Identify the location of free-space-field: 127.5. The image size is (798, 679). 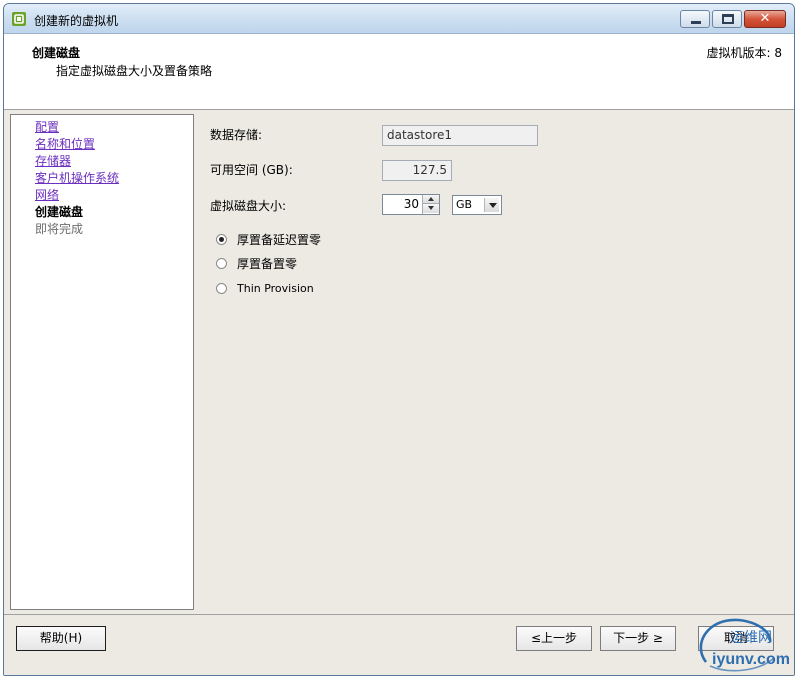
(417, 170).